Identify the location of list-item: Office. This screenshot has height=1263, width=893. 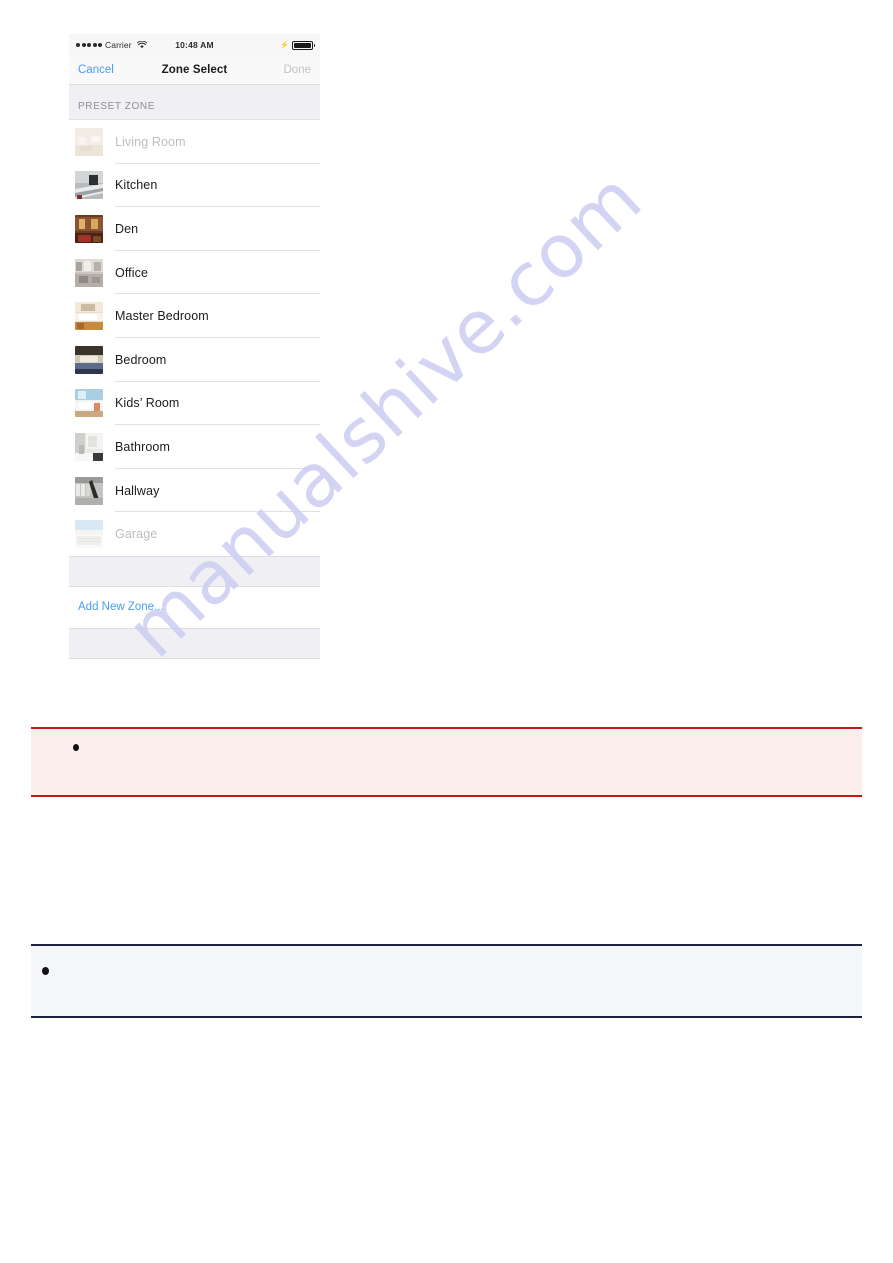
(194, 272).